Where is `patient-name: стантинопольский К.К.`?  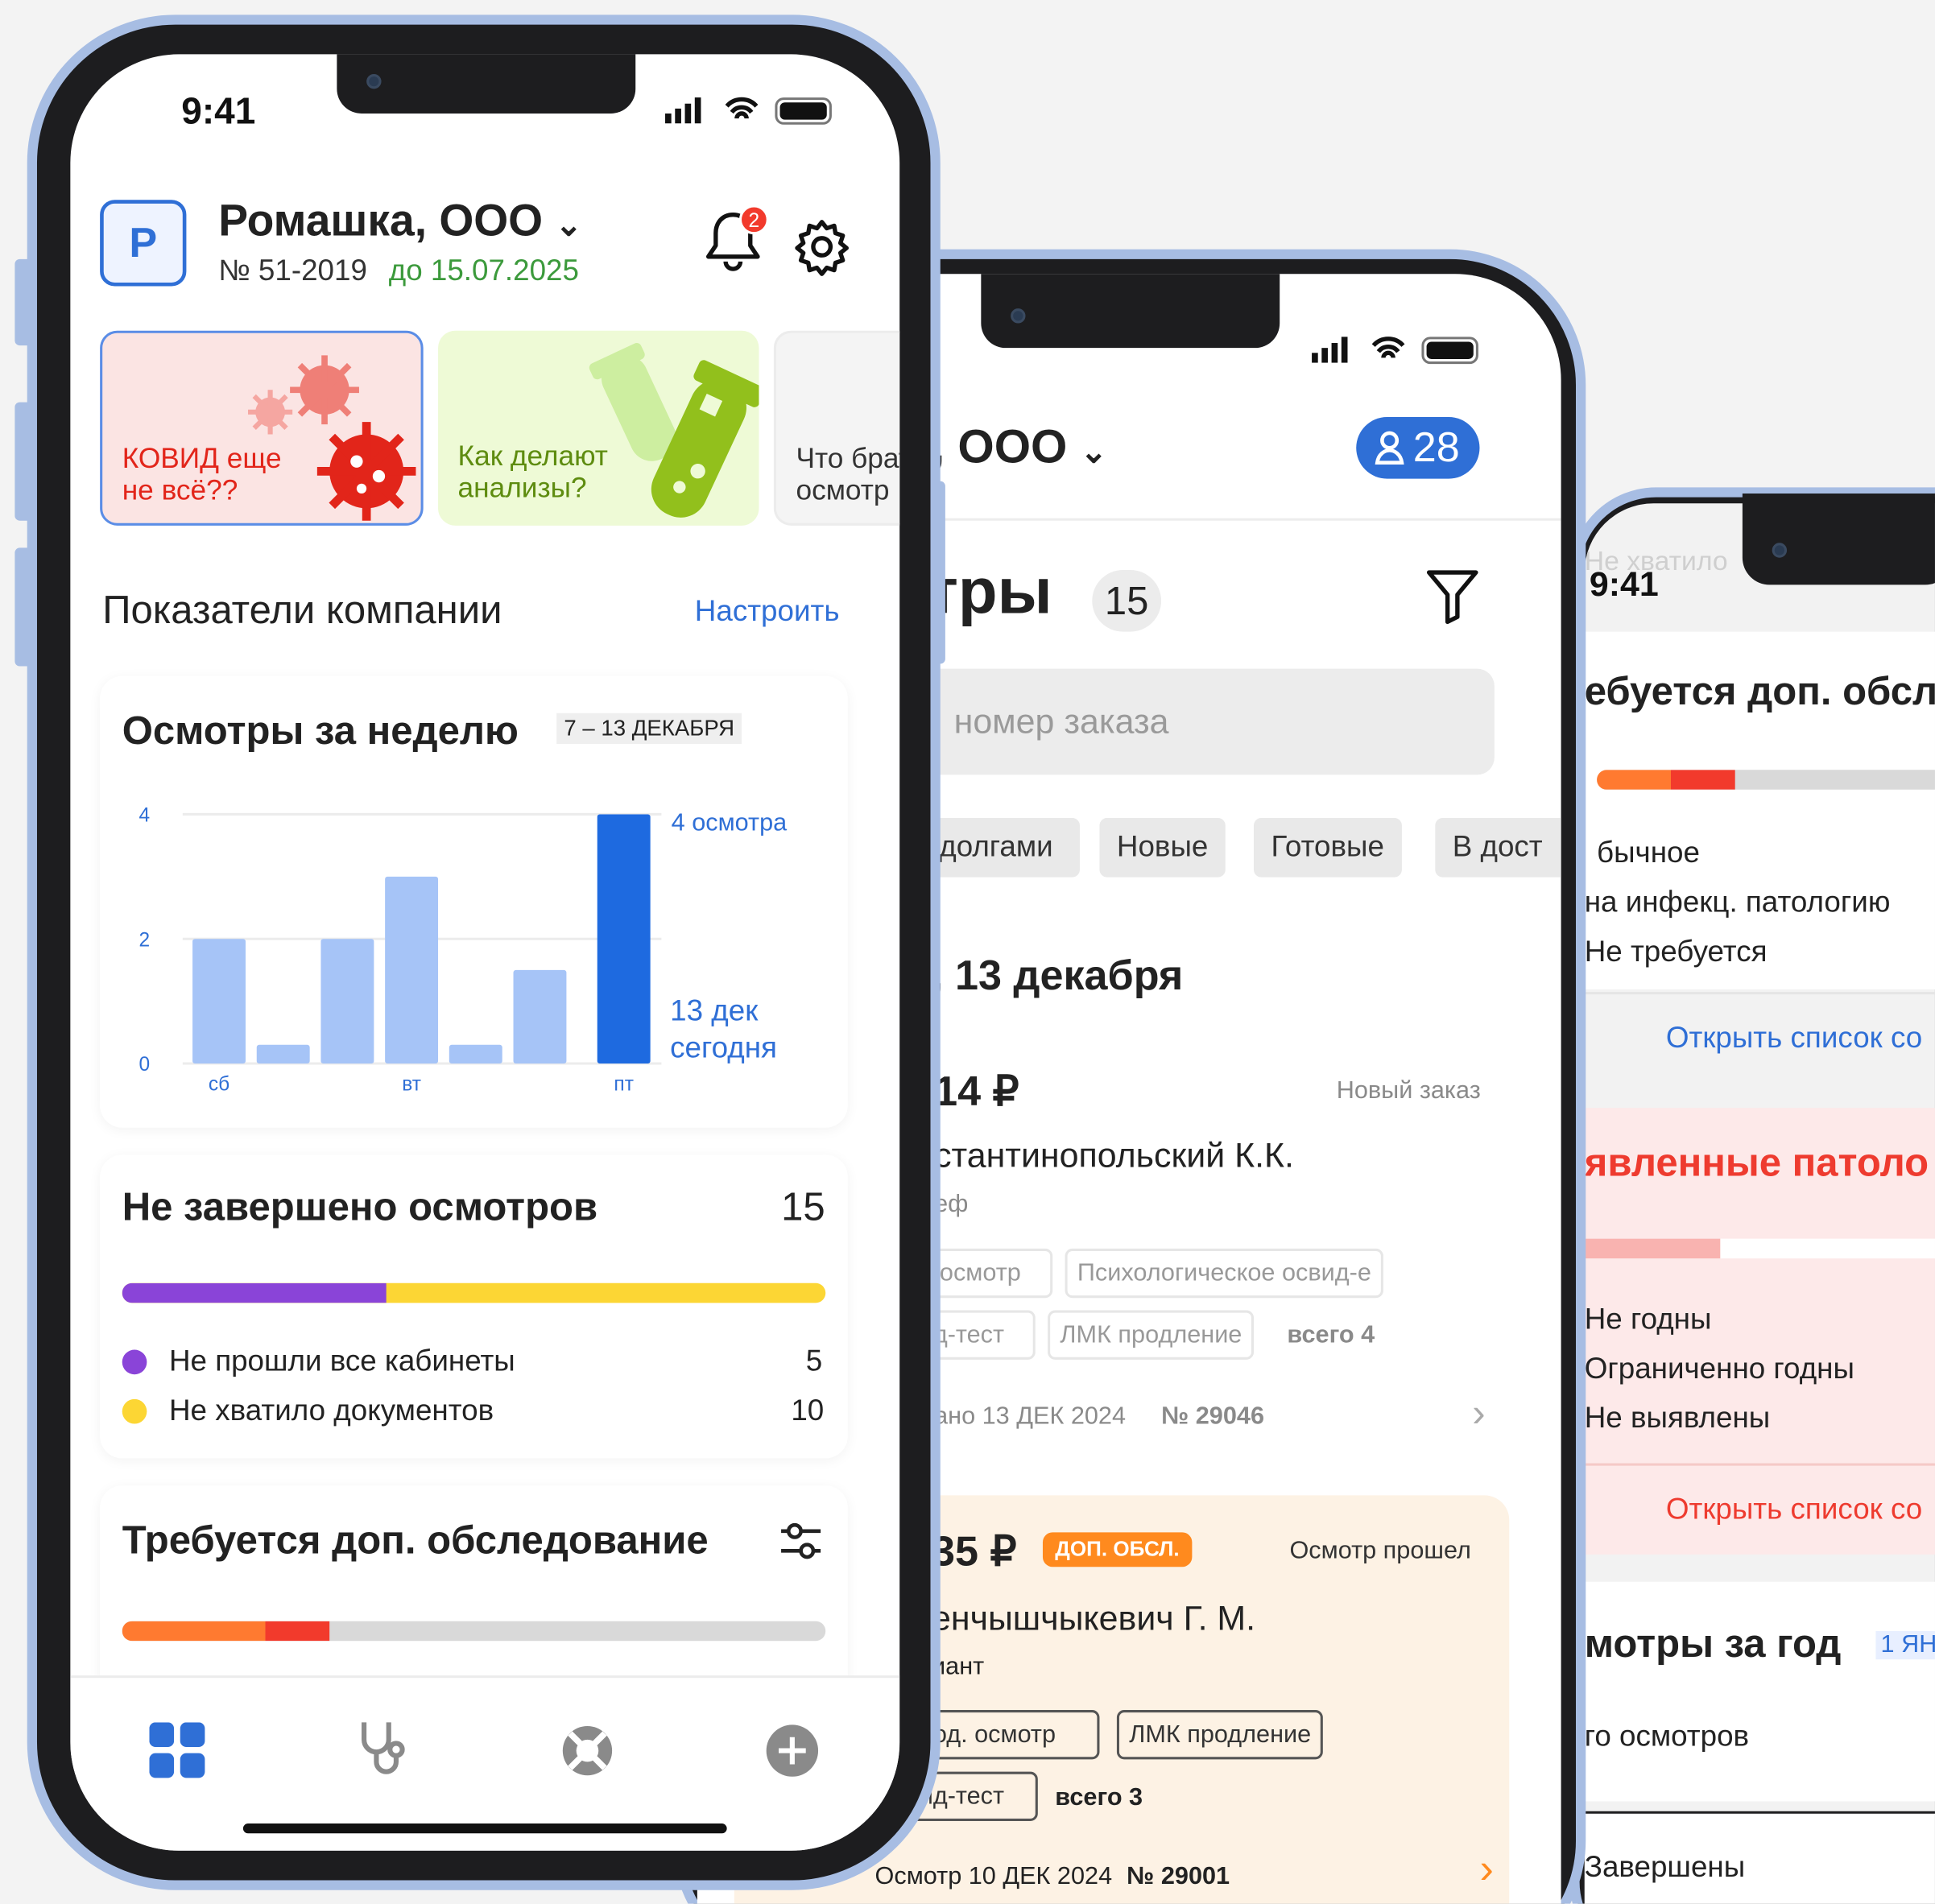 patient-name: стантинопольский К.К. is located at coordinates (1114, 1155).